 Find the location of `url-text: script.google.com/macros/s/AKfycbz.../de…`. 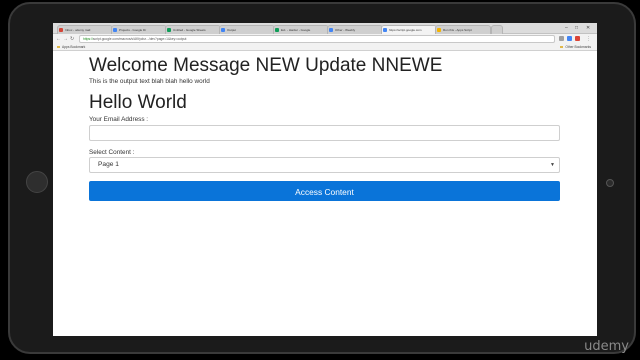

url-text: script.google.com/macros/s/AKfycbz.../de… is located at coordinates (139, 39).